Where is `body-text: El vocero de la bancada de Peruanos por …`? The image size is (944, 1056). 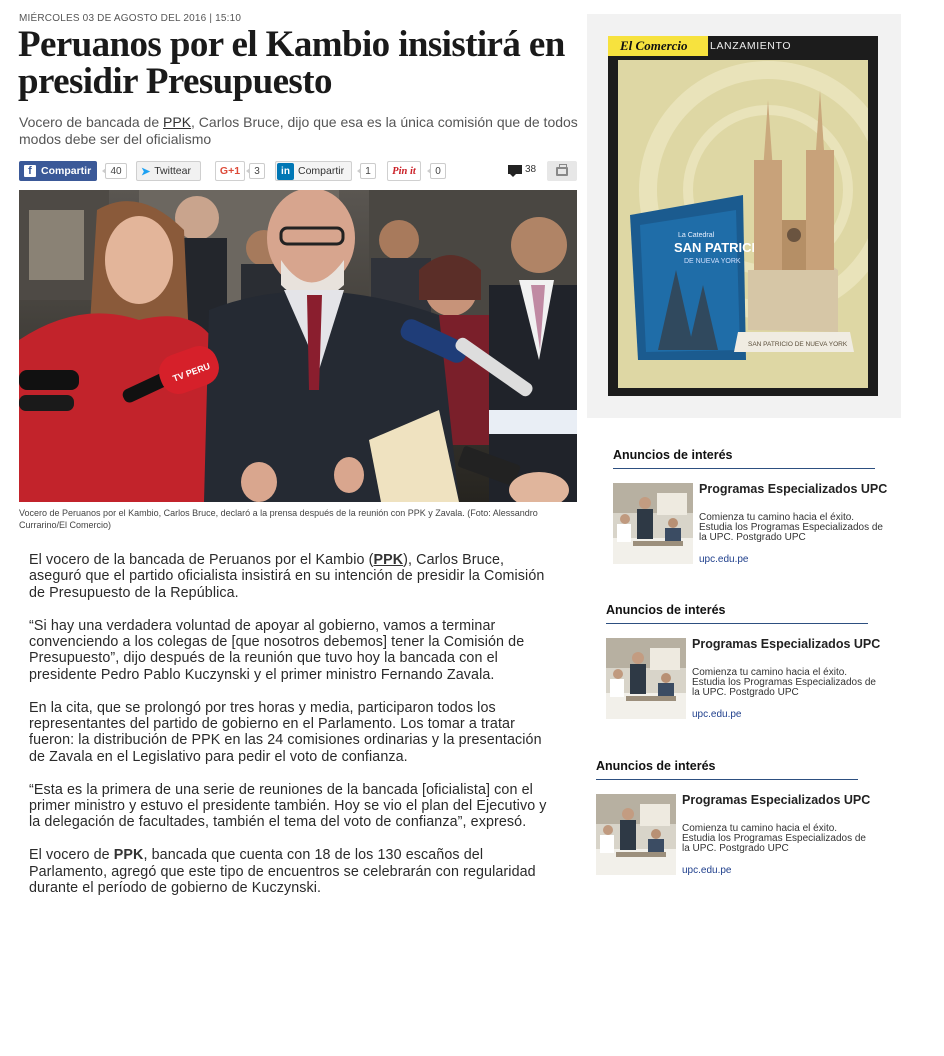 body-text: El vocero de la bancada de Peruanos por … is located at coordinates (201, 560).